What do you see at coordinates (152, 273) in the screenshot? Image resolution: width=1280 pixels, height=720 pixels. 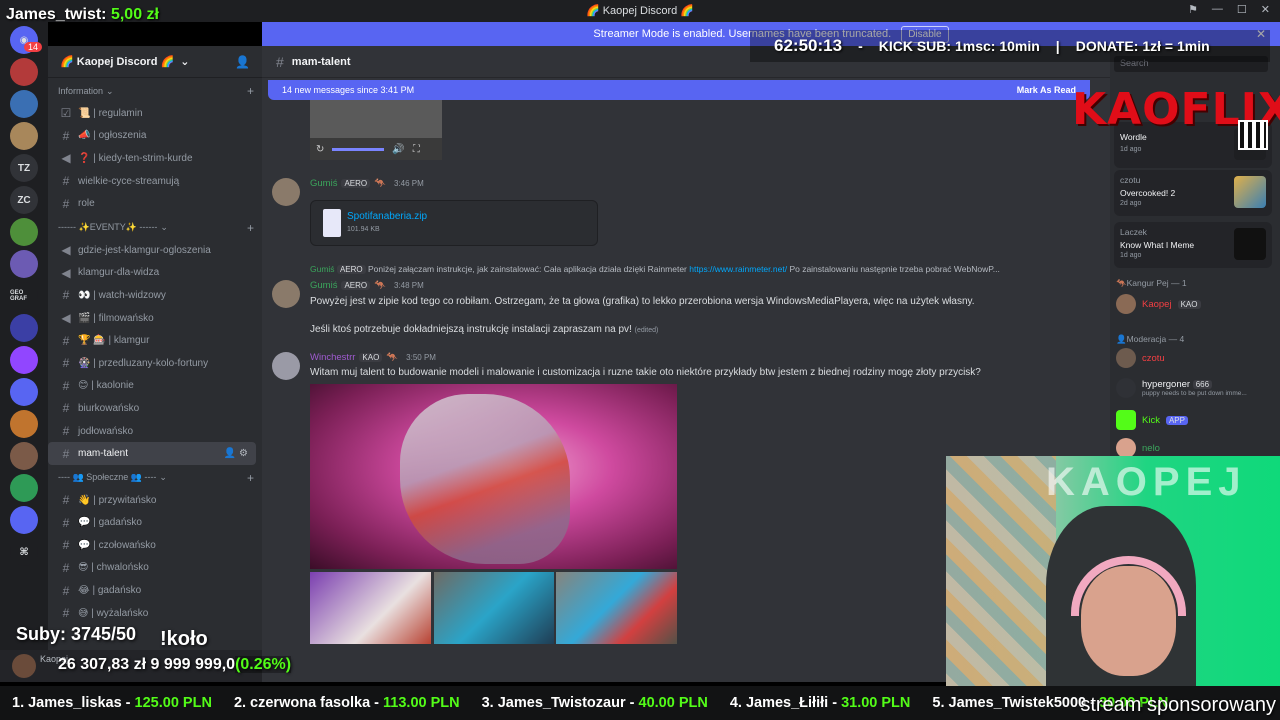 I see `channel-klamgur-dla-widza: ◀ klamgur-dla-widza` at bounding box center [152, 273].